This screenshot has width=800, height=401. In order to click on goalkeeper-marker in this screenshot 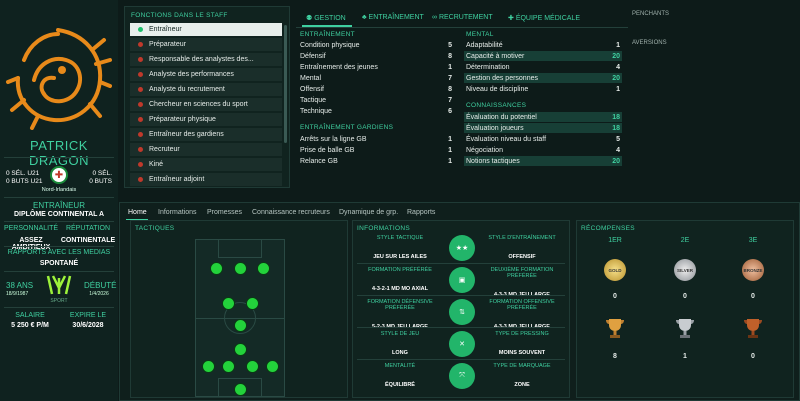, I will do `click(240, 389)`.